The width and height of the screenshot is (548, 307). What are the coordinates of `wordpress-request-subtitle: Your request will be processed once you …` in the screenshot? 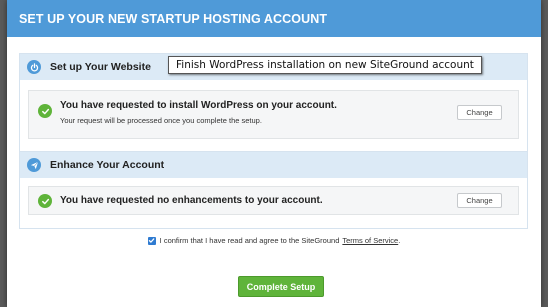 It's located at (161, 120).